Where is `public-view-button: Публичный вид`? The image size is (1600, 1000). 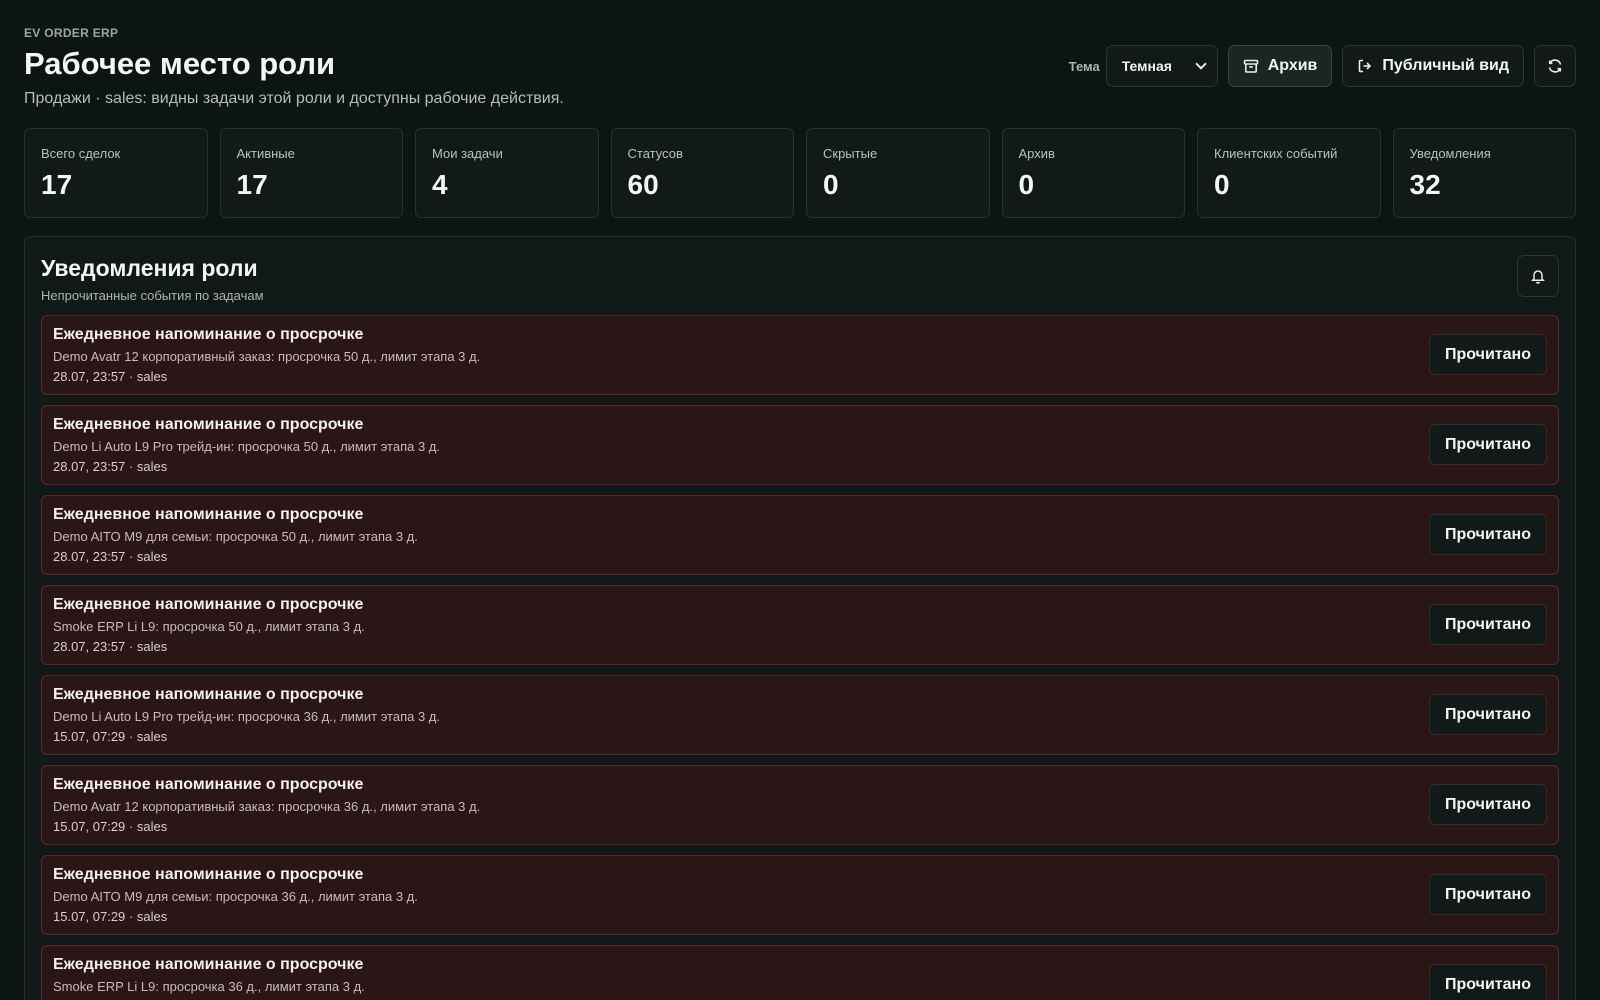
public-view-button: Публичный вид is located at coordinates (1433, 66).